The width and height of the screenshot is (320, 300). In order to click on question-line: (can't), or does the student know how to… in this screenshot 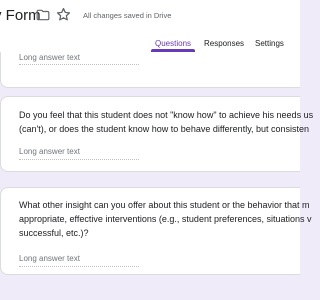, I will do `click(164, 129)`.